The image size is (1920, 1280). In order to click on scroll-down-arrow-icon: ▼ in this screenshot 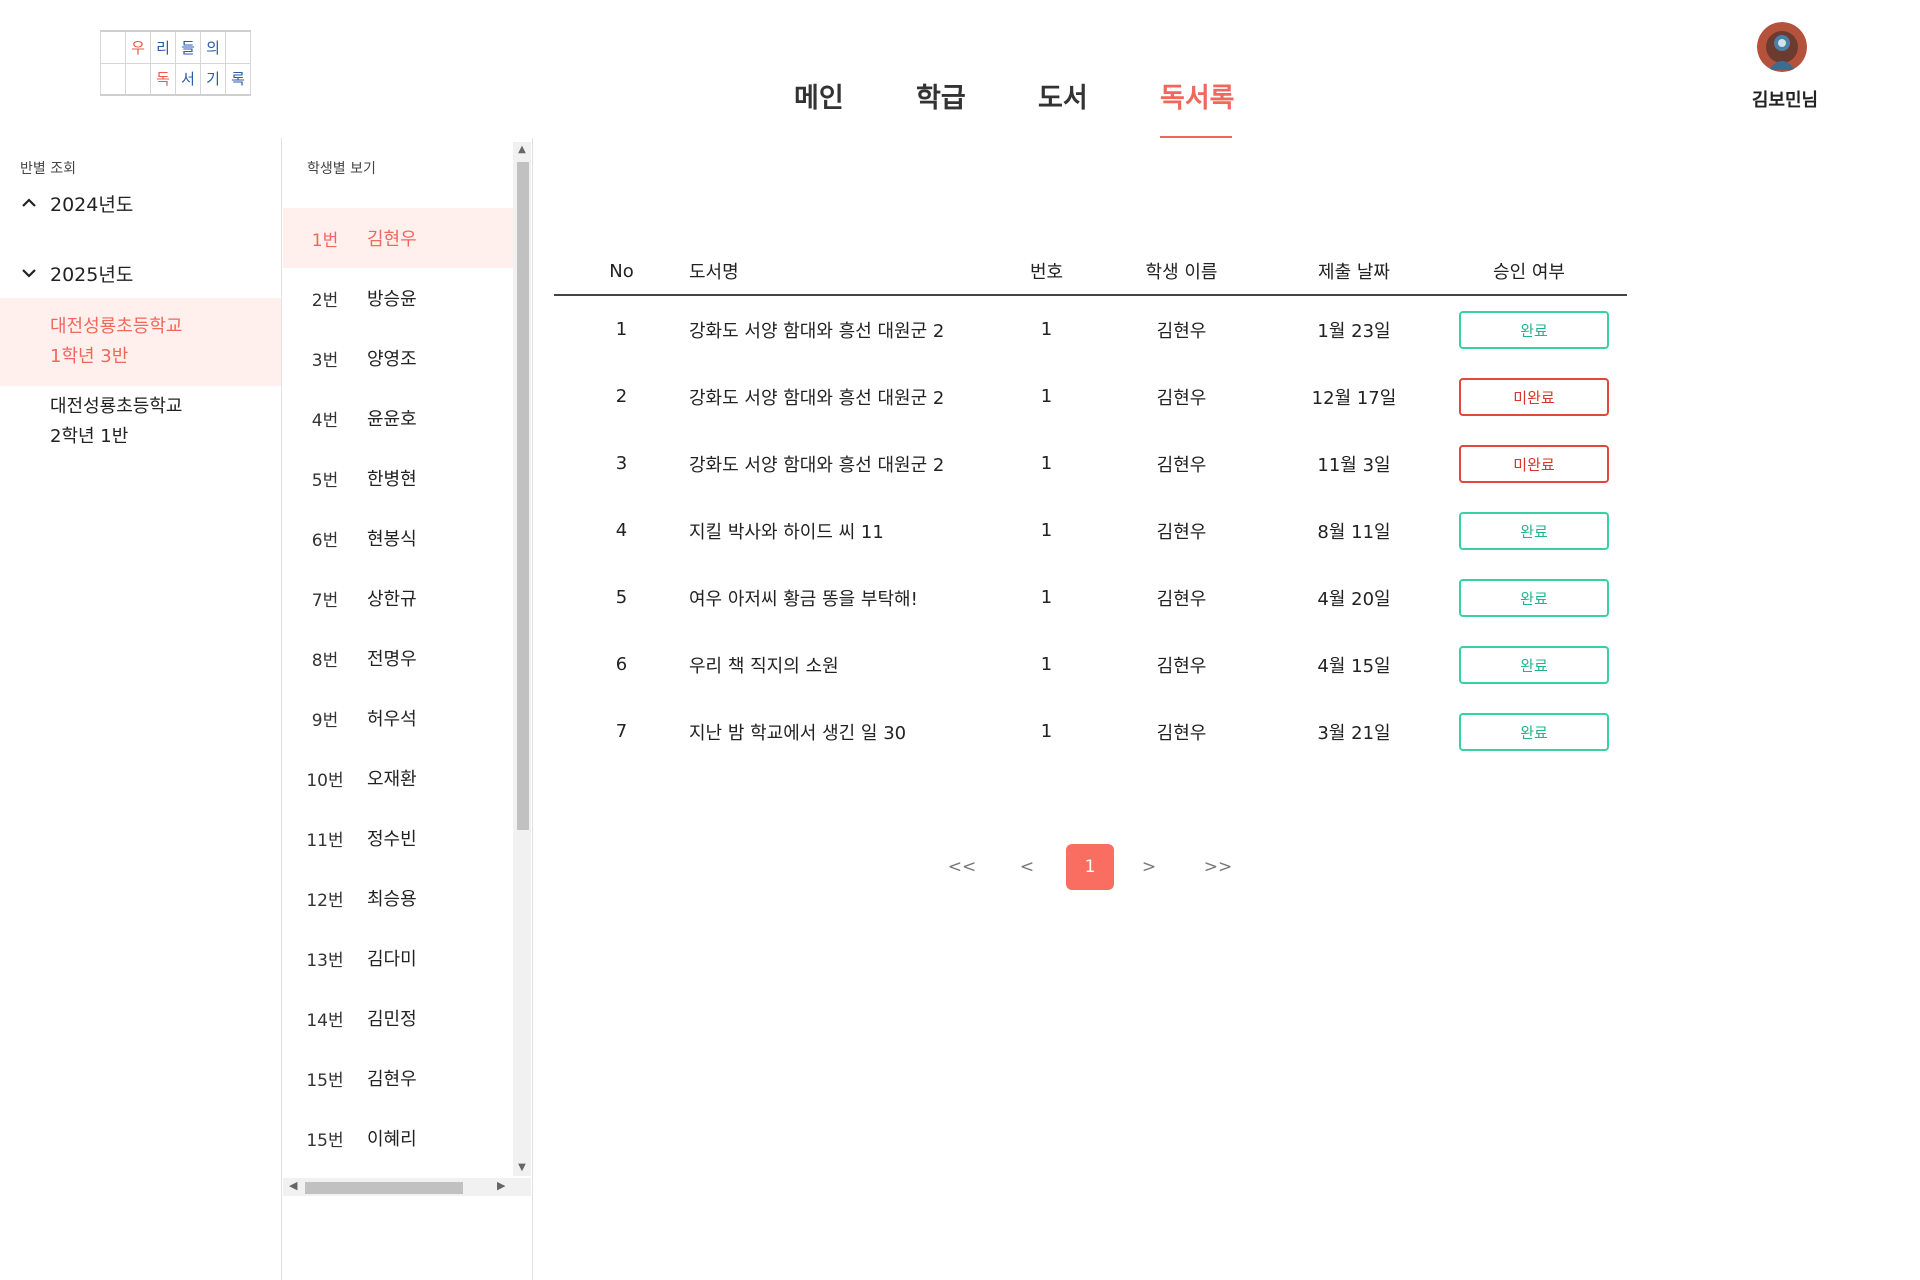, I will do `click(522, 1167)`.